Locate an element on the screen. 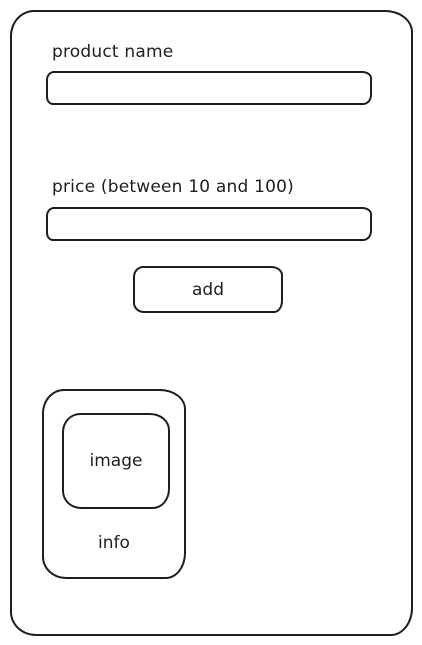  product-name-label: product name is located at coordinates (113, 52).